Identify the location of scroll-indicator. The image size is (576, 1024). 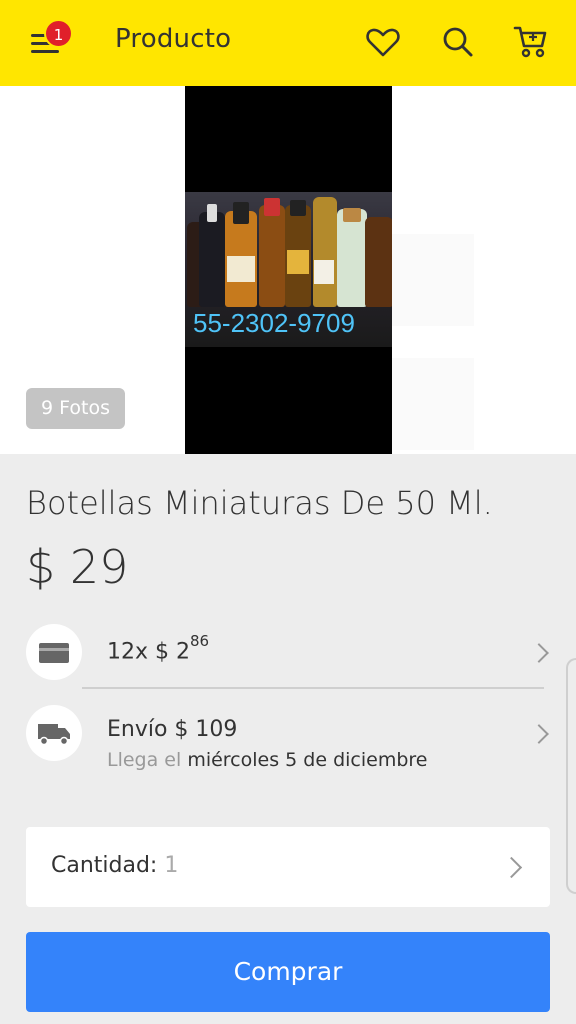
(571, 776).